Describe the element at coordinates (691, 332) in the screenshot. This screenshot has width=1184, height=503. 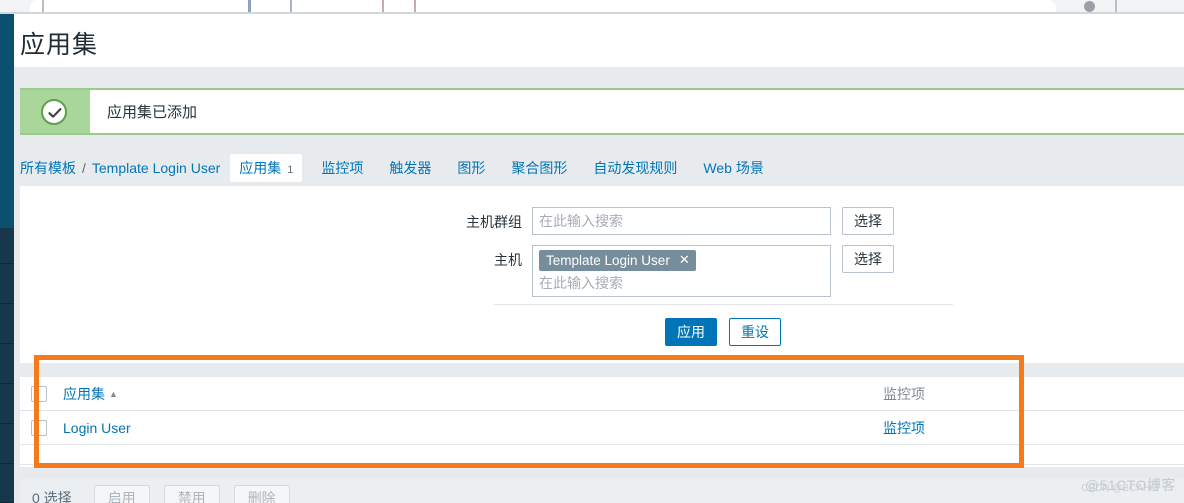
I see `apply-button: 应用` at that location.